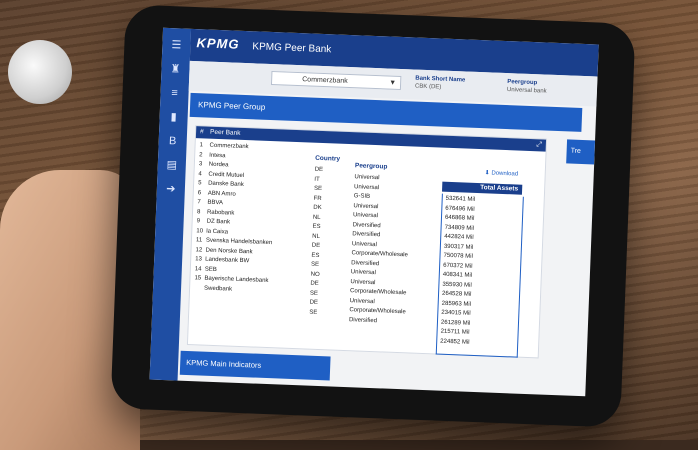 The image size is (698, 450). Describe the element at coordinates (522, 83) in the screenshot. I see `peergroup-label: Peergroup` at that location.